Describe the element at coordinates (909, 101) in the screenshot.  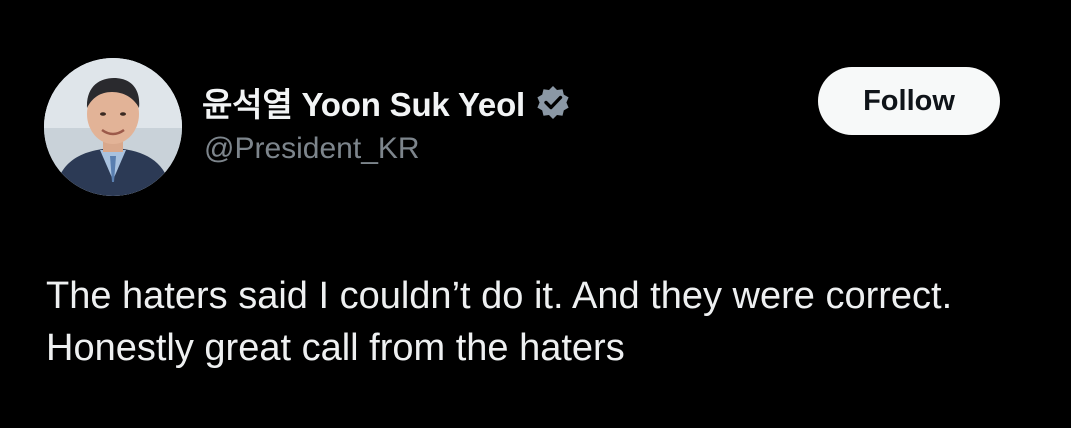
I see `follow-button: Follow` at that location.